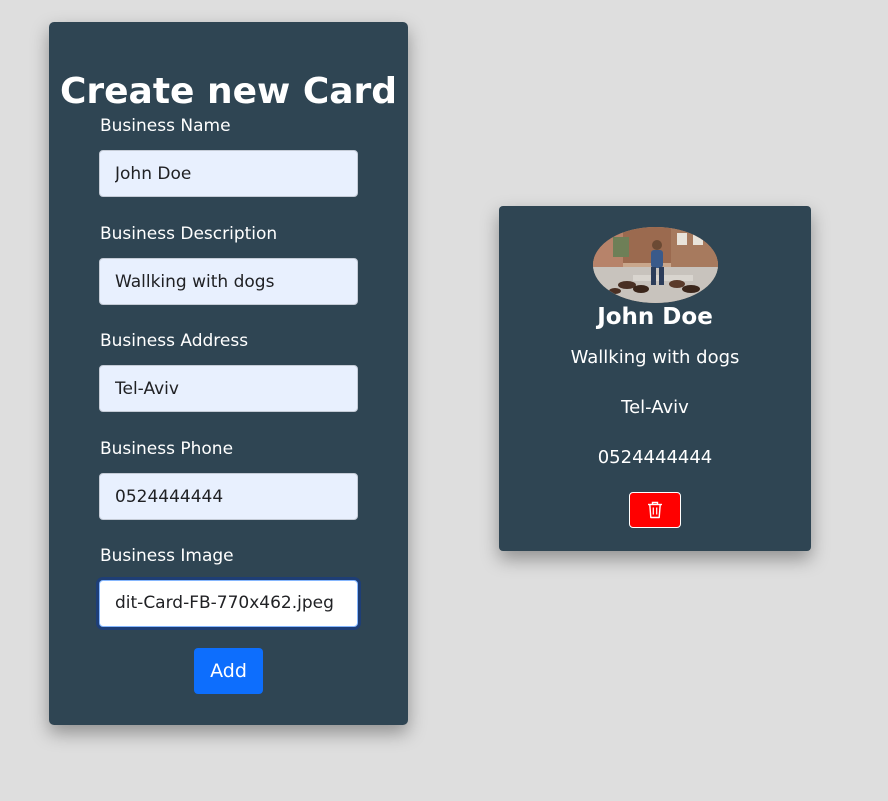 This screenshot has height=801, width=888. What do you see at coordinates (228, 281) in the screenshot?
I see `business-description-input` at bounding box center [228, 281].